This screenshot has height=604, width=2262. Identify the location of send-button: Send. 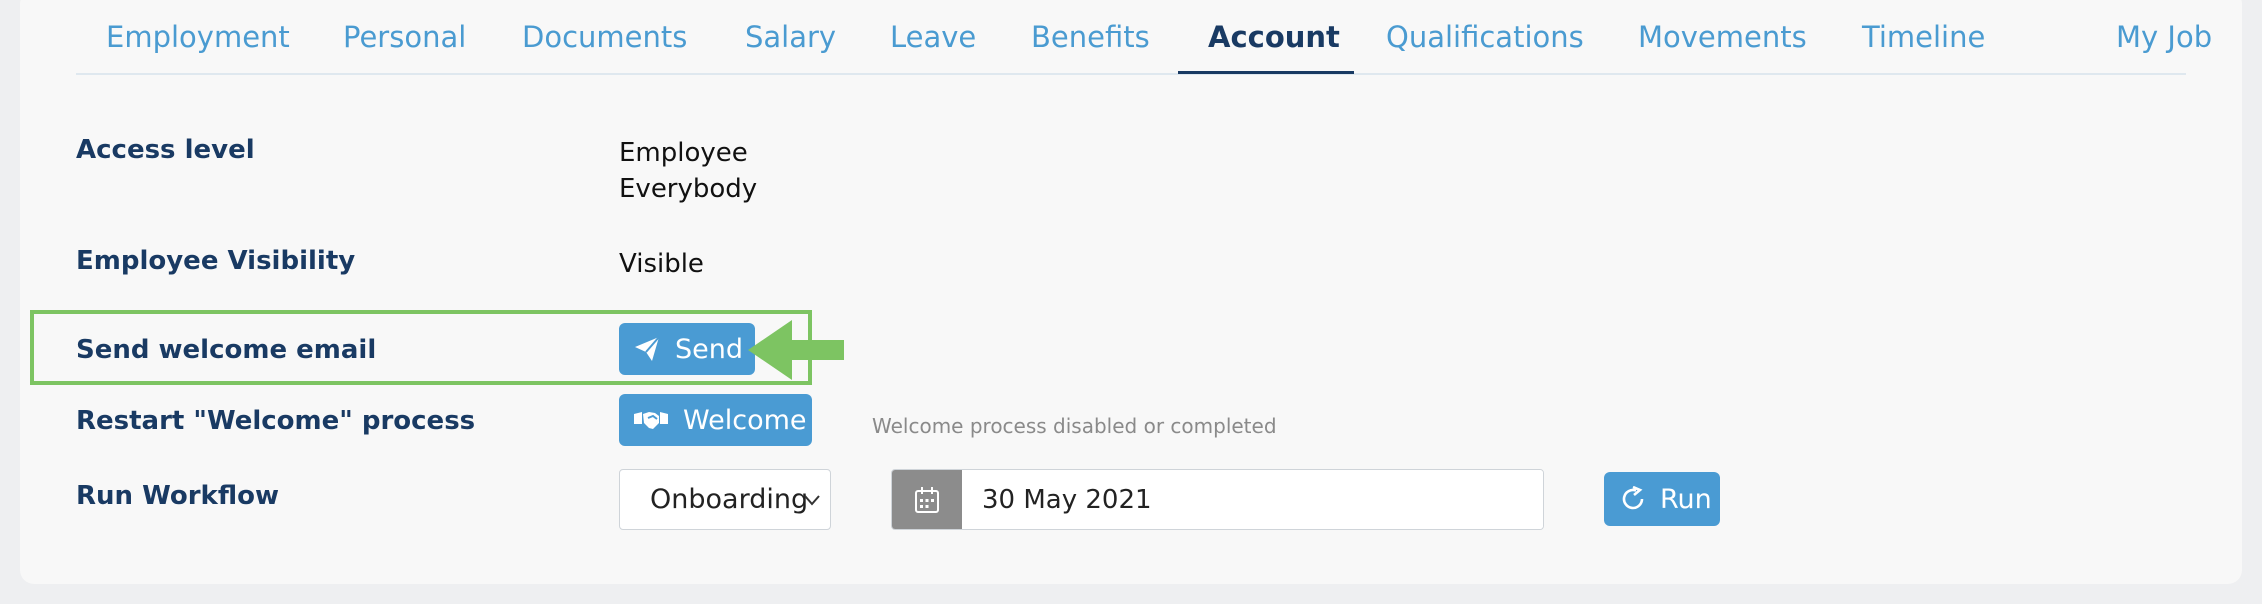
(687, 349).